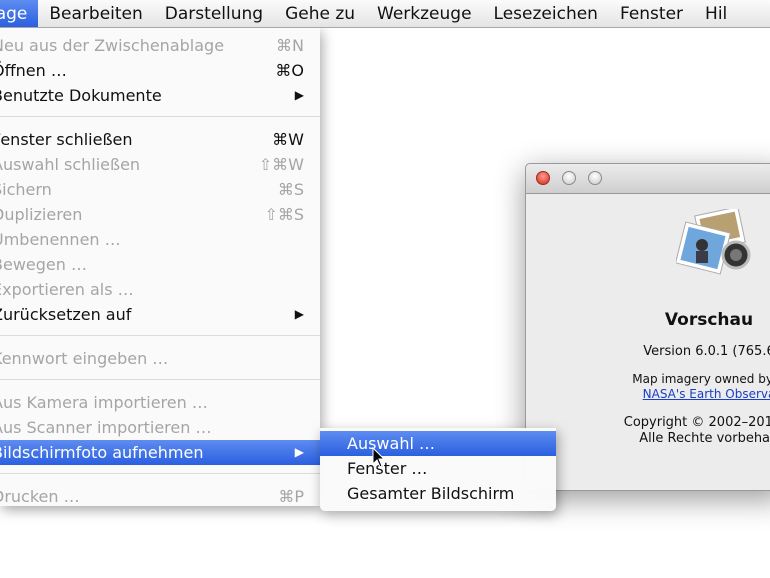 The image size is (770, 578). What do you see at coordinates (284, 214) in the screenshot?
I see `shortcut: ⇧⌘S` at bounding box center [284, 214].